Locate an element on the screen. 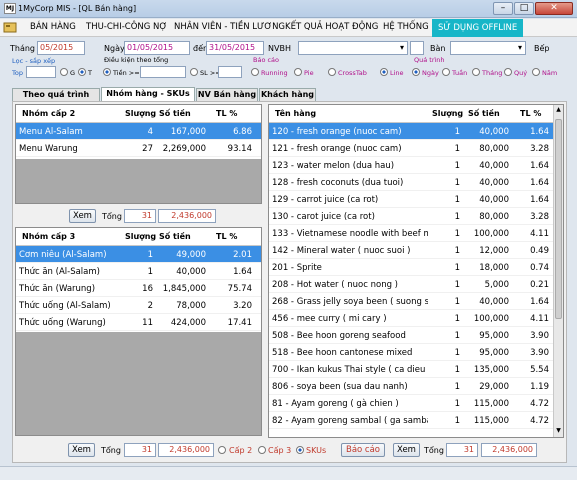 The width and height of the screenshot is (577, 480). tuan-label: Tuần is located at coordinates (460, 73).